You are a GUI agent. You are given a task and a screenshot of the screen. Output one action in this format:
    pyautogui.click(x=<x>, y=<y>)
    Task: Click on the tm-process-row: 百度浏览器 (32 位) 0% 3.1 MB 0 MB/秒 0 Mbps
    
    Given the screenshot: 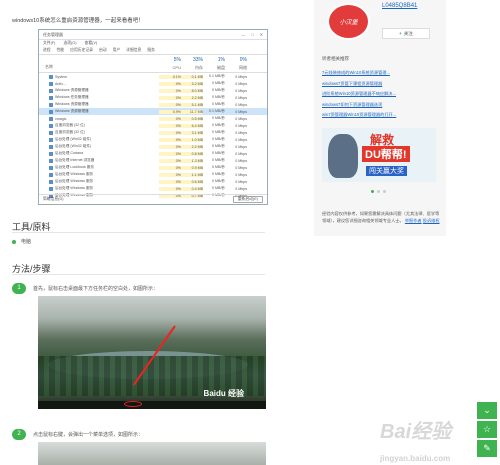 What is the action you would take?
    pyautogui.click(x=153, y=132)
    